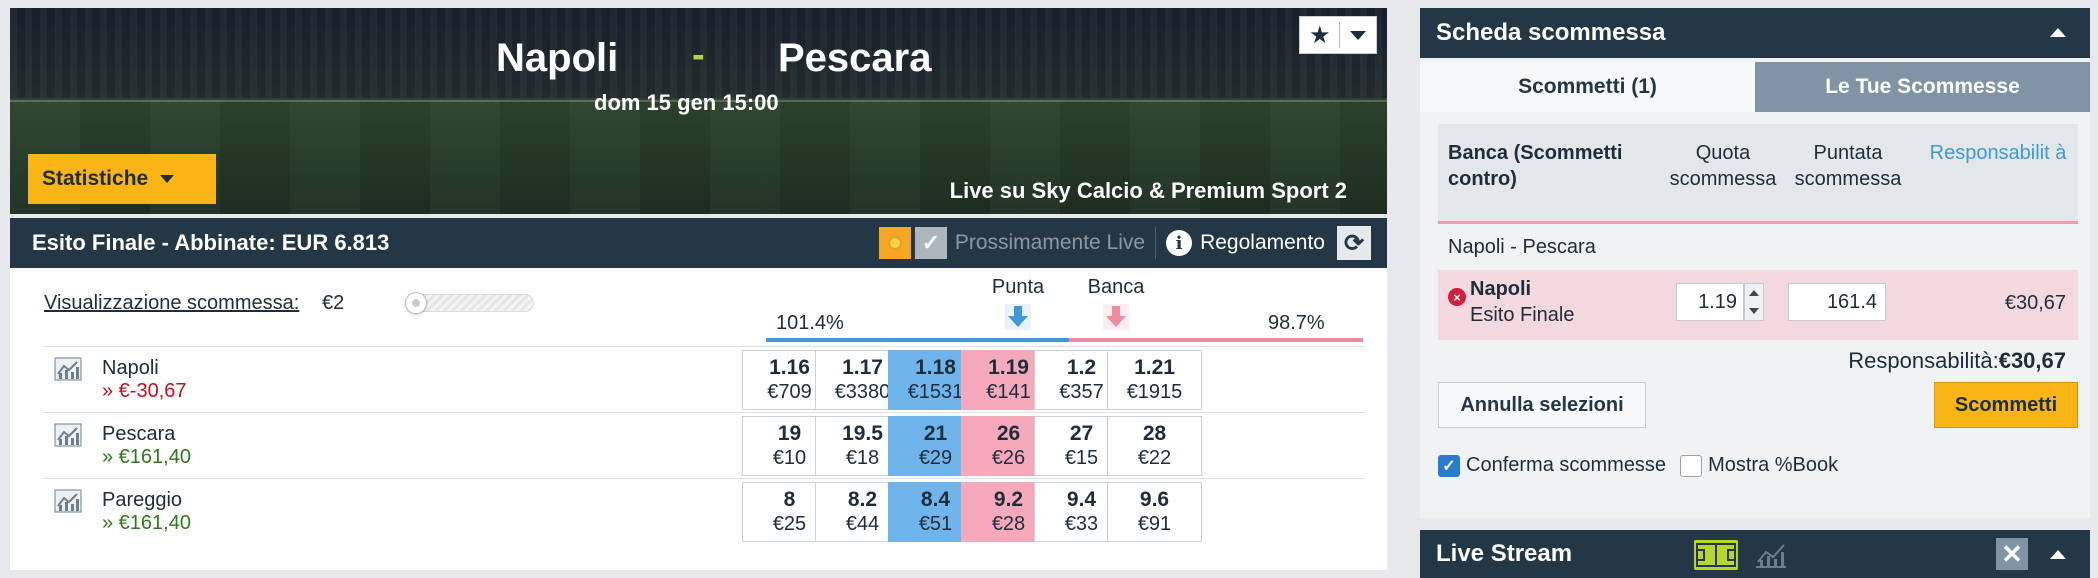 The height and width of the screenshot is (578, 2098). Describe the element at coordinates (1081, 499) in the screenshot. I see `price-odds: 9.4` at that location.